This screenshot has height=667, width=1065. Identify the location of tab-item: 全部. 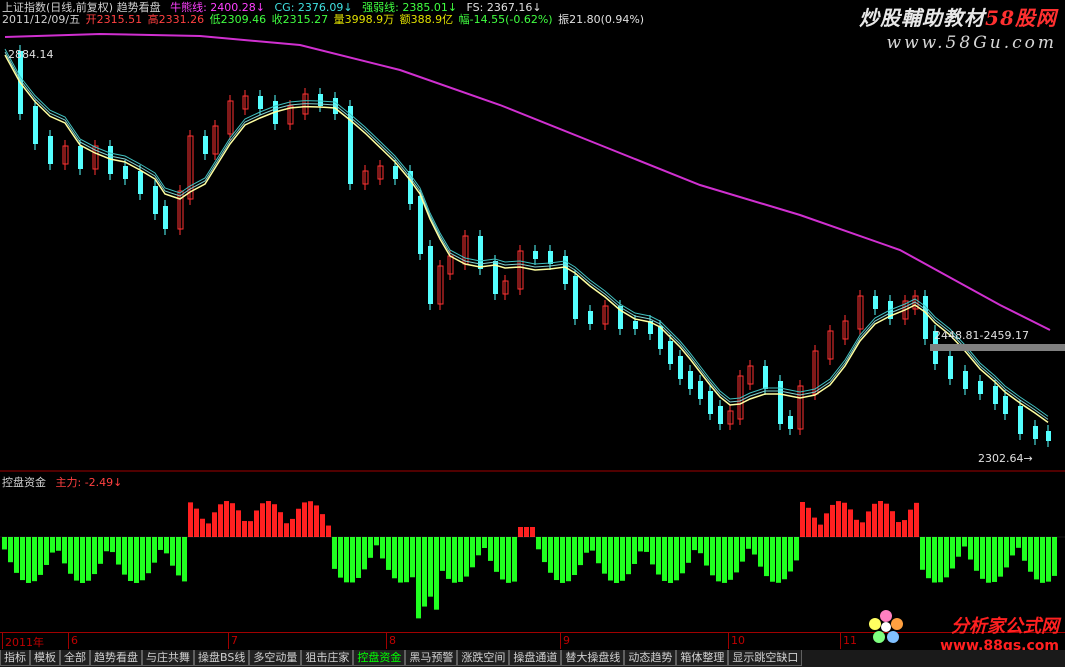
(75, 658).